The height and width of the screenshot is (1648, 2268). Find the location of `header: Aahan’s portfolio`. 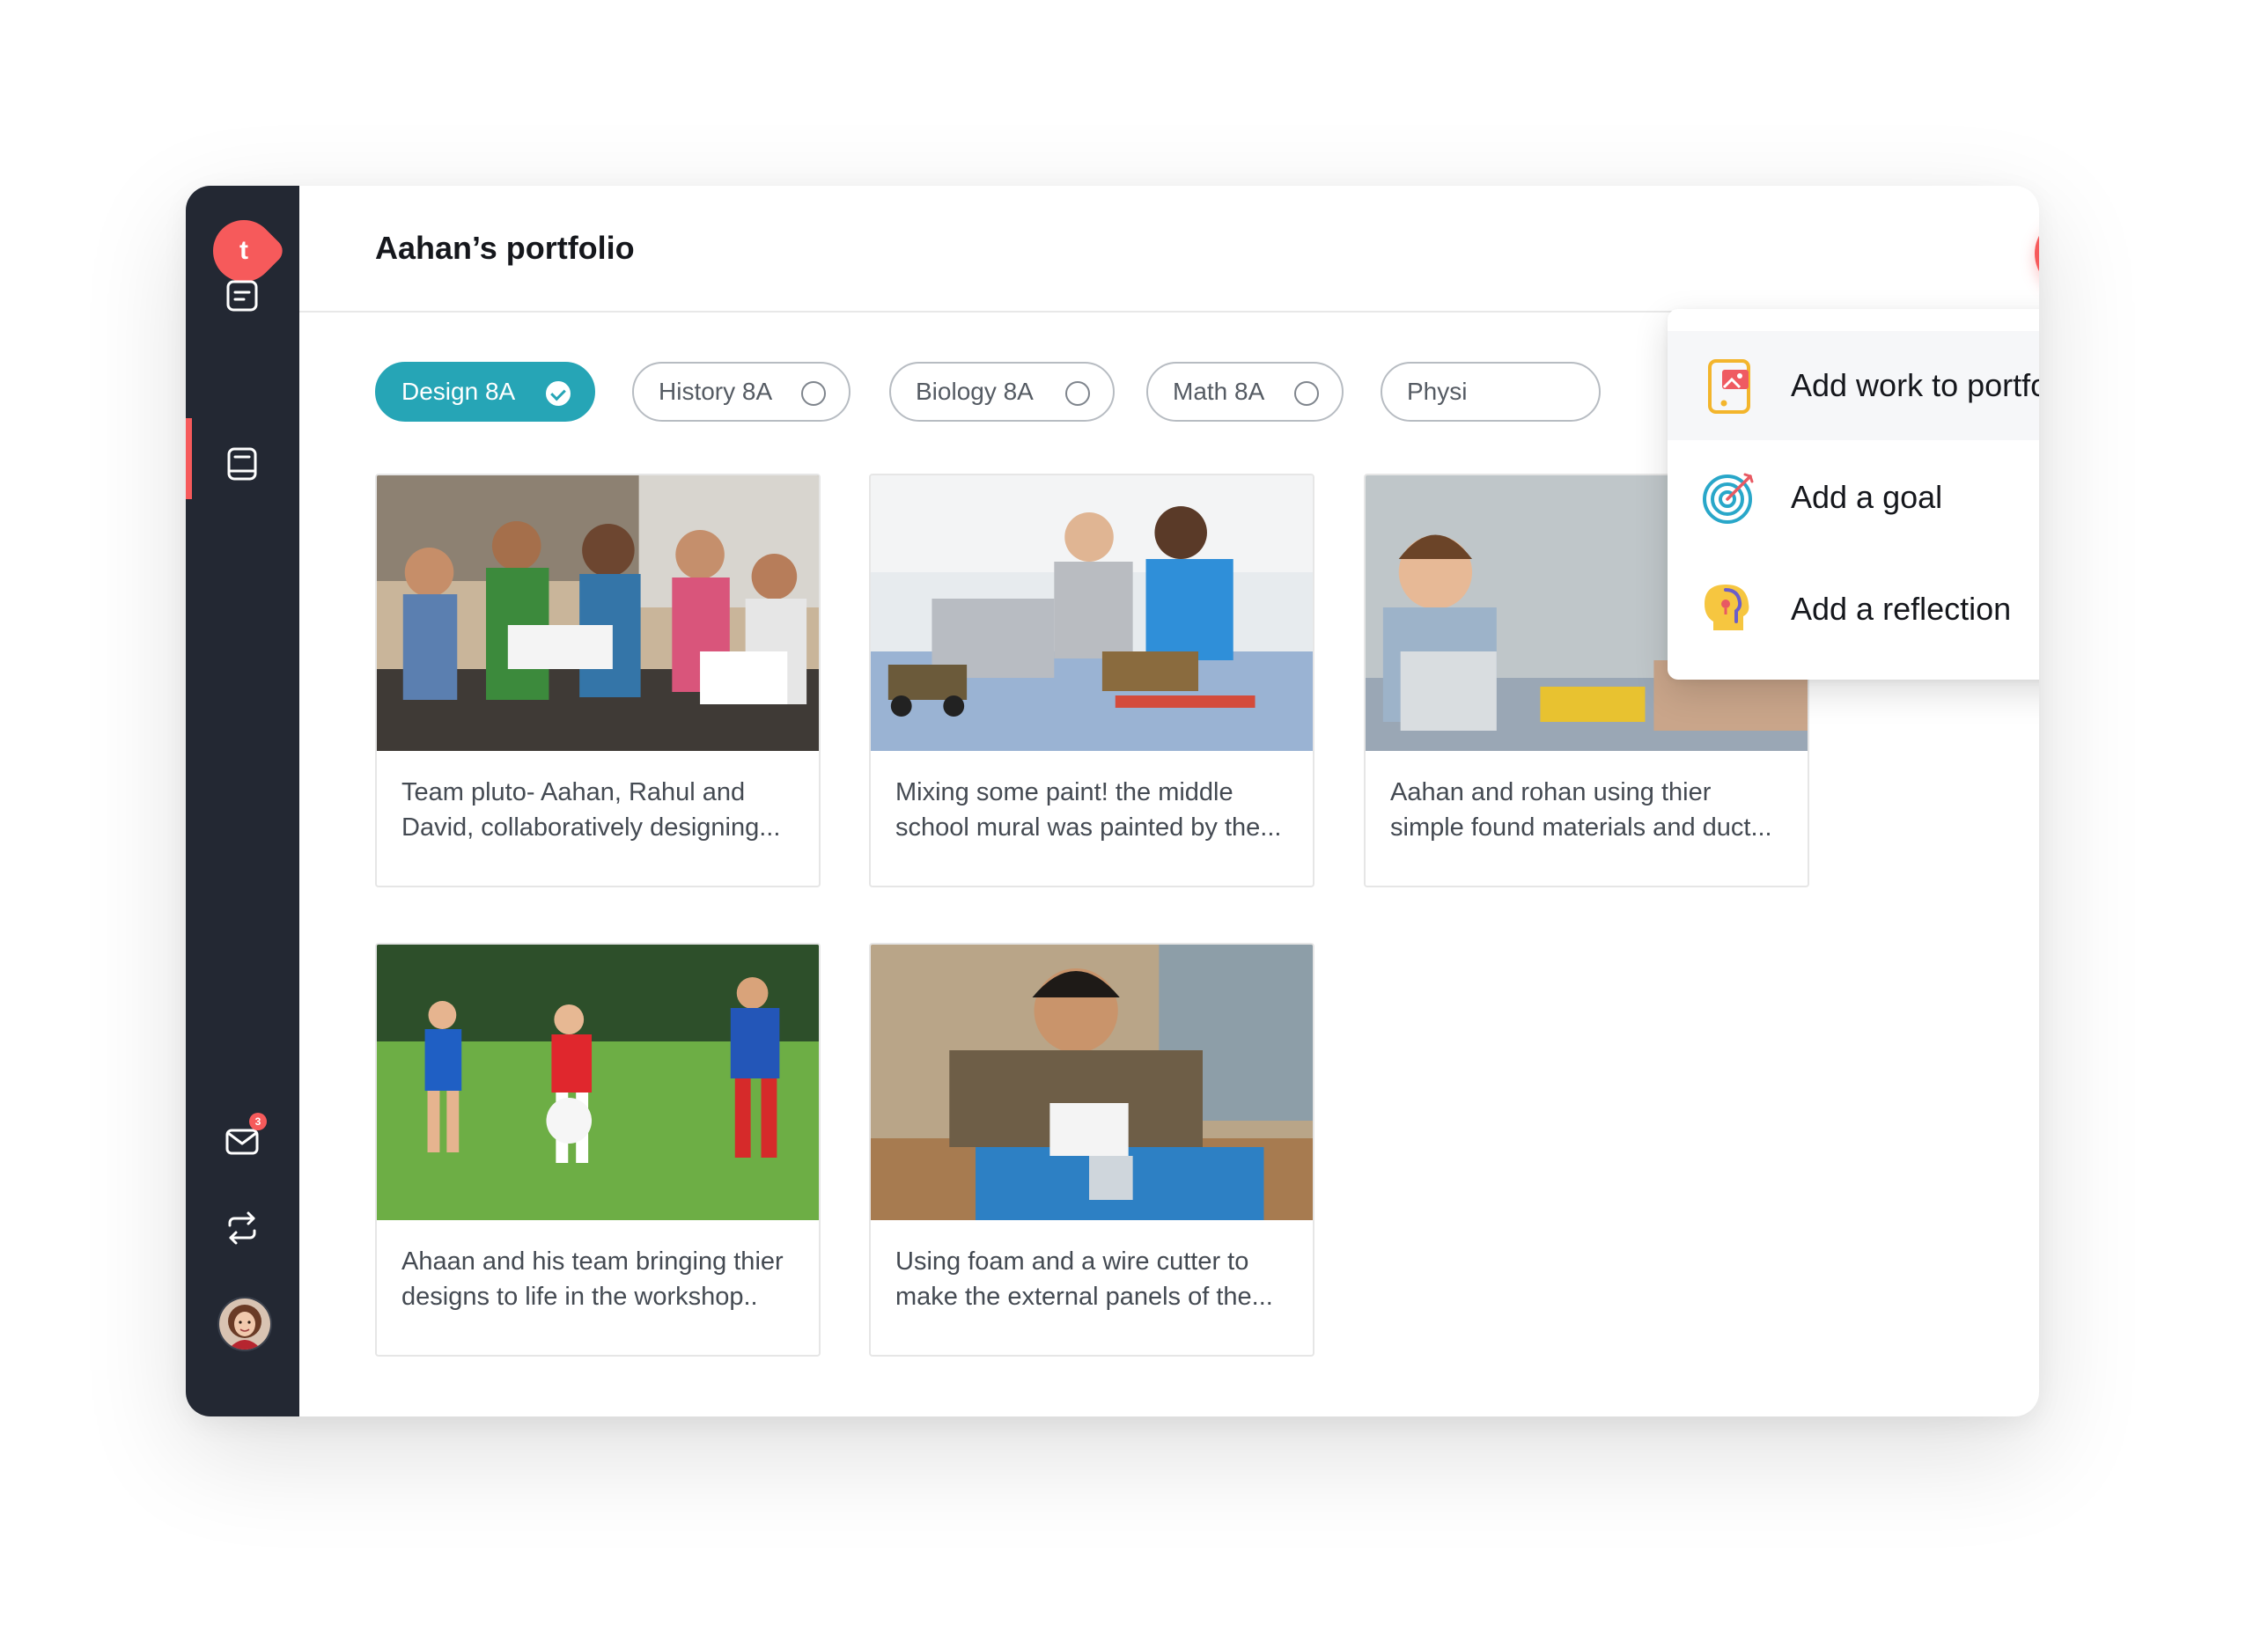

header: Aahan’s portfolio is located at coordinates (1169, 249).